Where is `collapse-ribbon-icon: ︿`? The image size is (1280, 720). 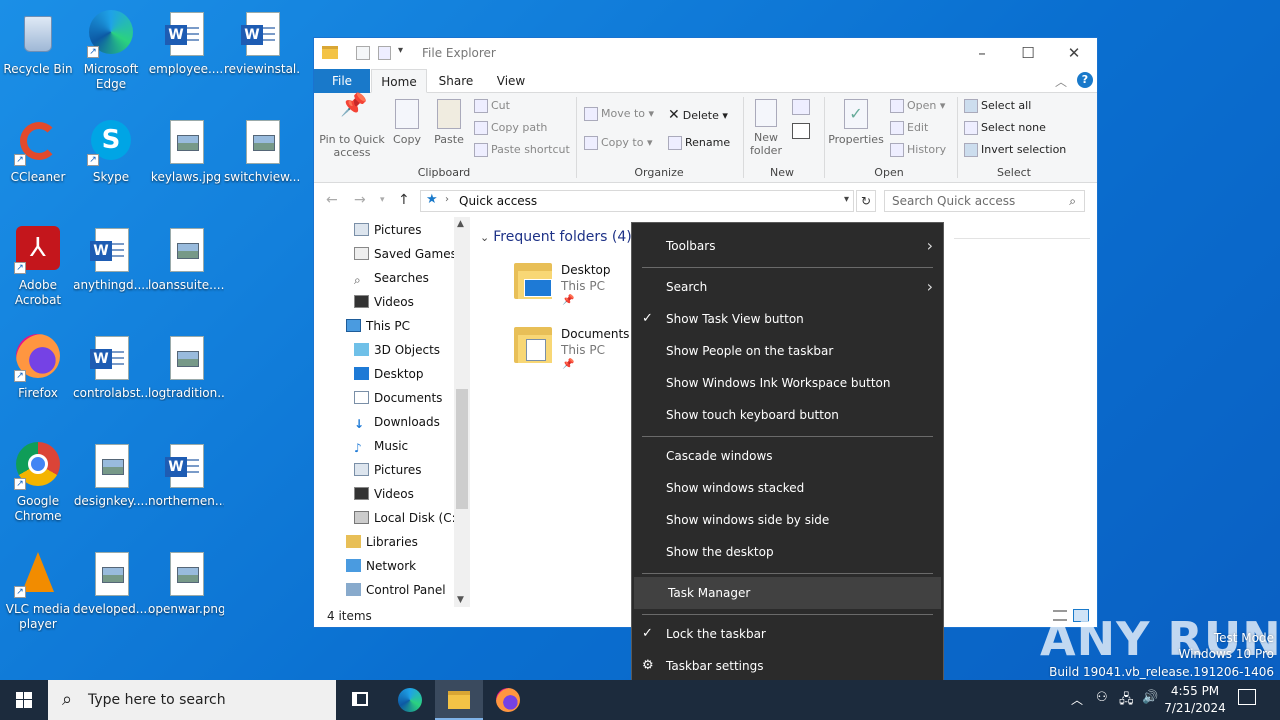 collapse-ribbon-icon: ︿ is located at coordinates (1061, 81).